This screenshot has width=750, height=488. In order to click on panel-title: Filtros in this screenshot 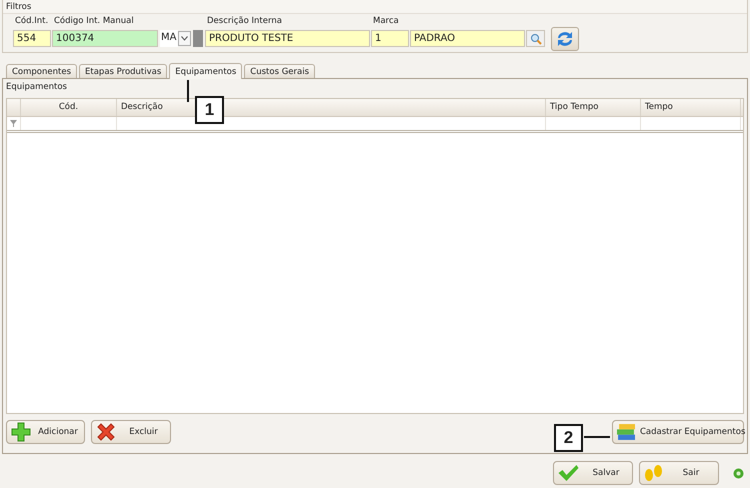, I will do `click(375, 7)`.